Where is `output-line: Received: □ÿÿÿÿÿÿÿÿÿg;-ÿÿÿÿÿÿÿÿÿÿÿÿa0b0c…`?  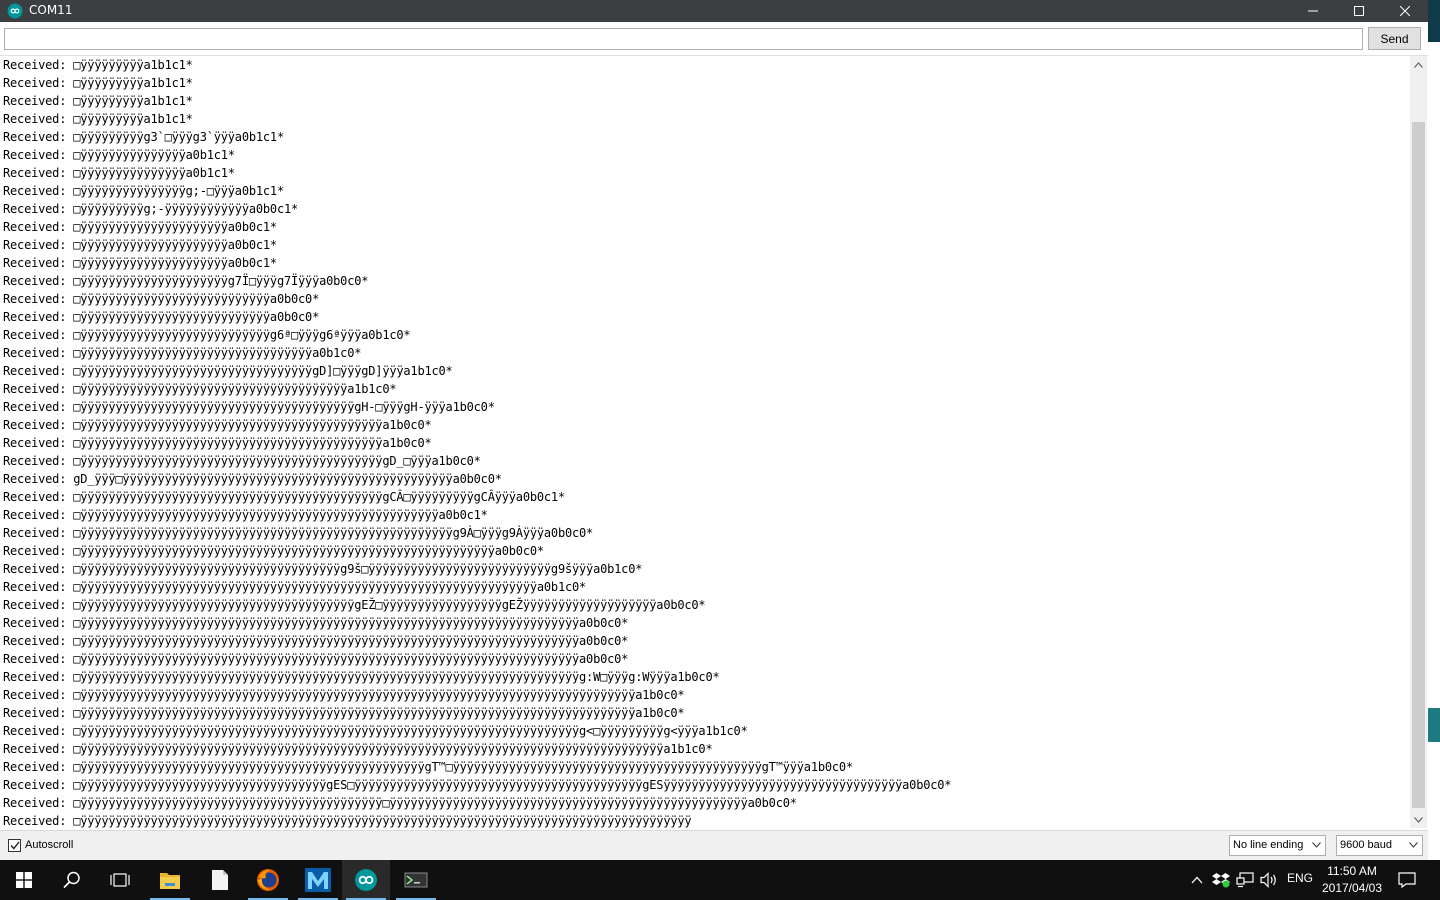 output-line: Received: □ÿÿÿÿÿÿÿÿÿg;-ÿÿÿÿÿÿÿÿÿÿÿÿa0b0c… is located at coordinates (151, 209).